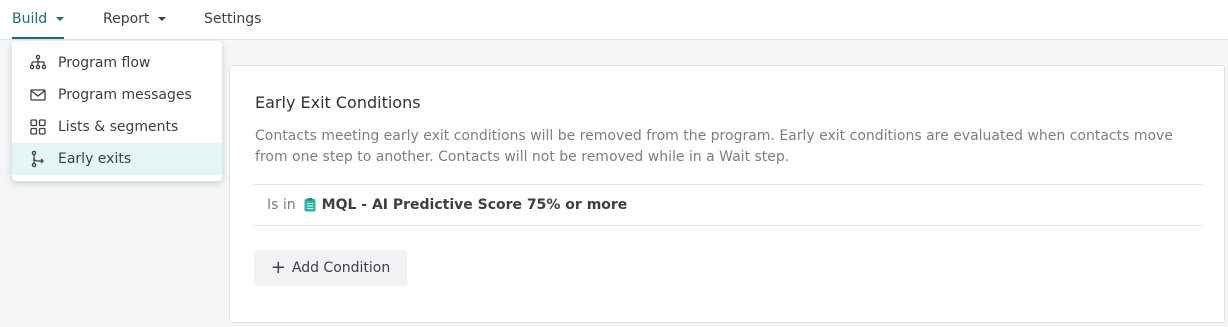 This screenshot has width=1228, height=327. I want to click on menu-item-program-messages: Program messages, so click(117, 95).